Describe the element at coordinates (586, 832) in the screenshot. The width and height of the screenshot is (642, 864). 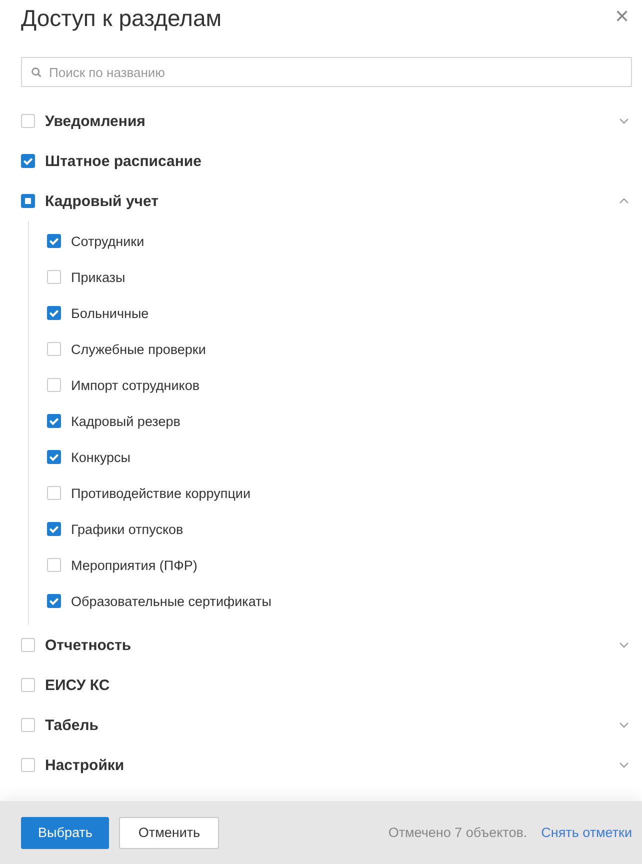
I see `clear-selection-link: Снять отметки` at that location.